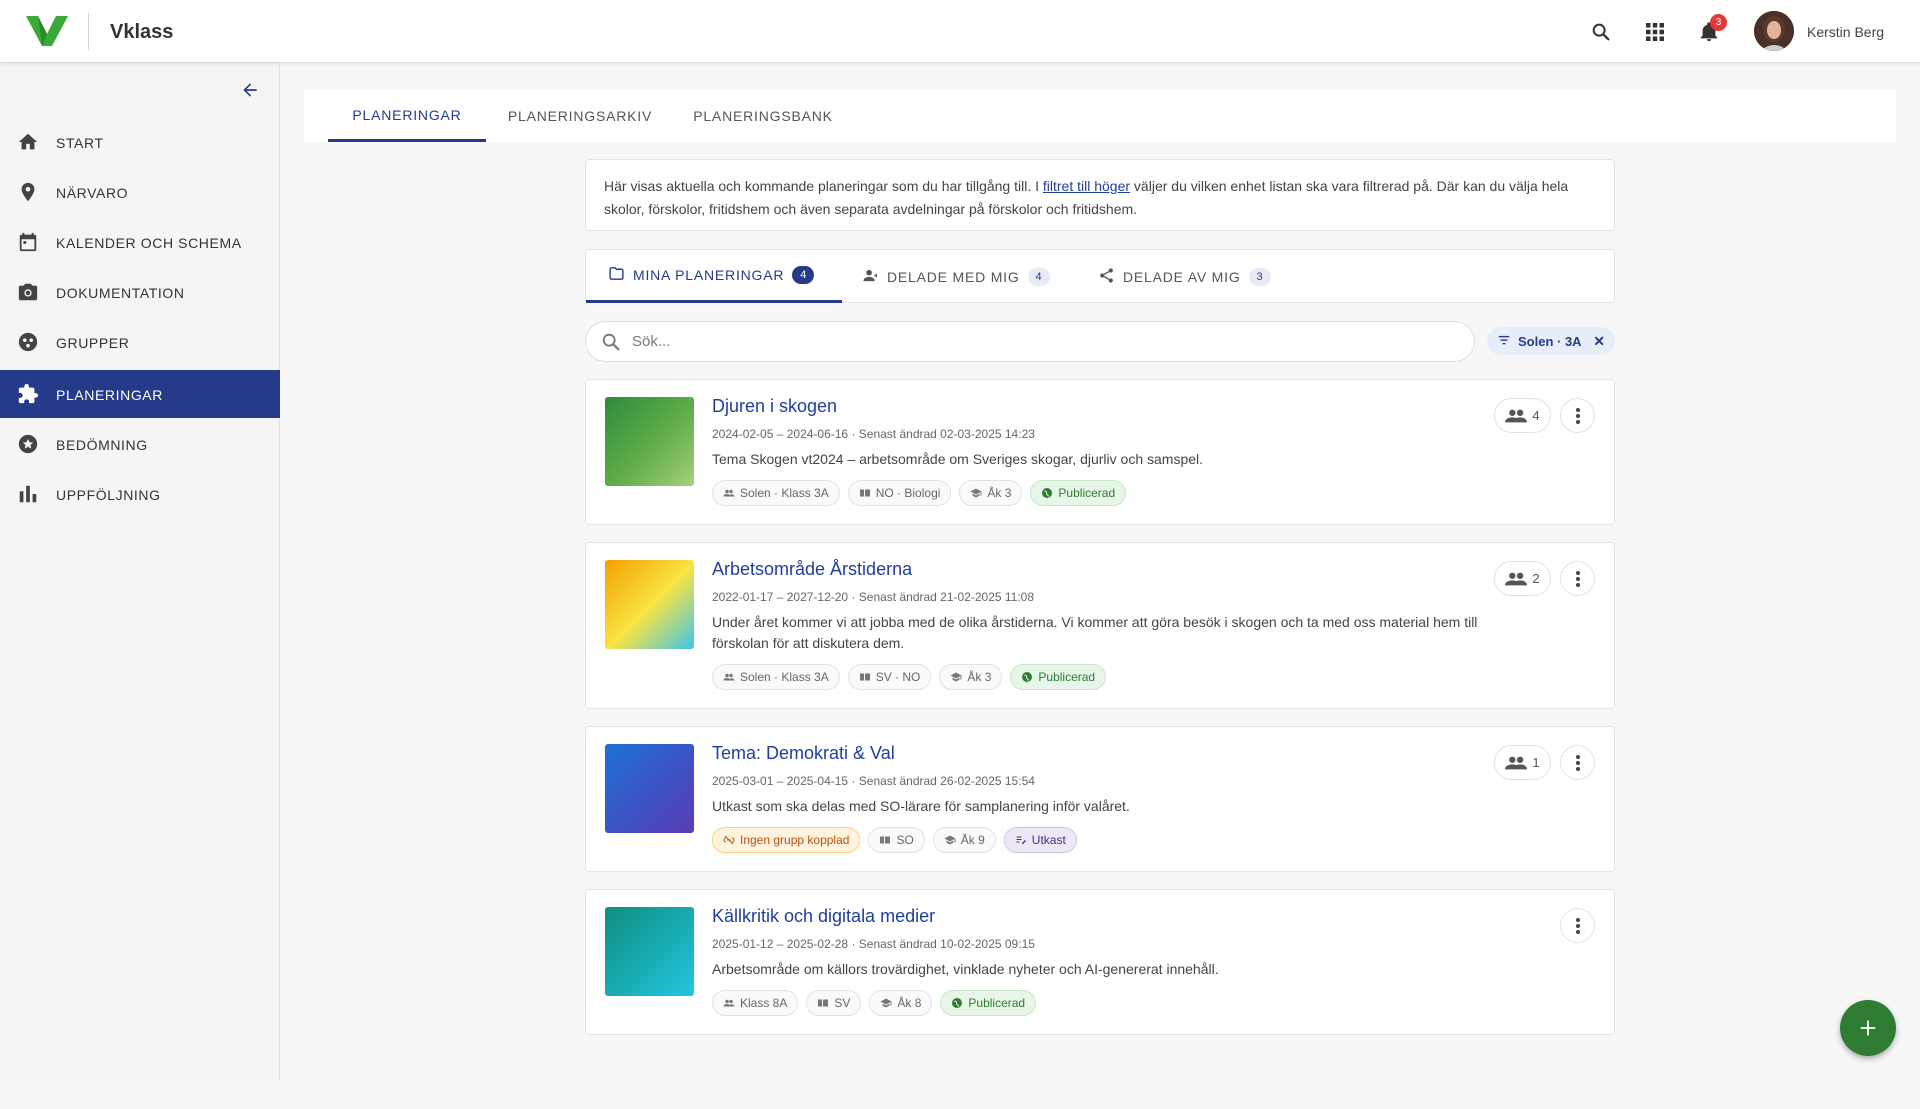 Image resolution: width=1920 pixels, height=1109 pixels. Describe the element at coordinates (108, 495) in the screenshot. I see `sidebar-item-label: UPPFÖLJNING` at that location.